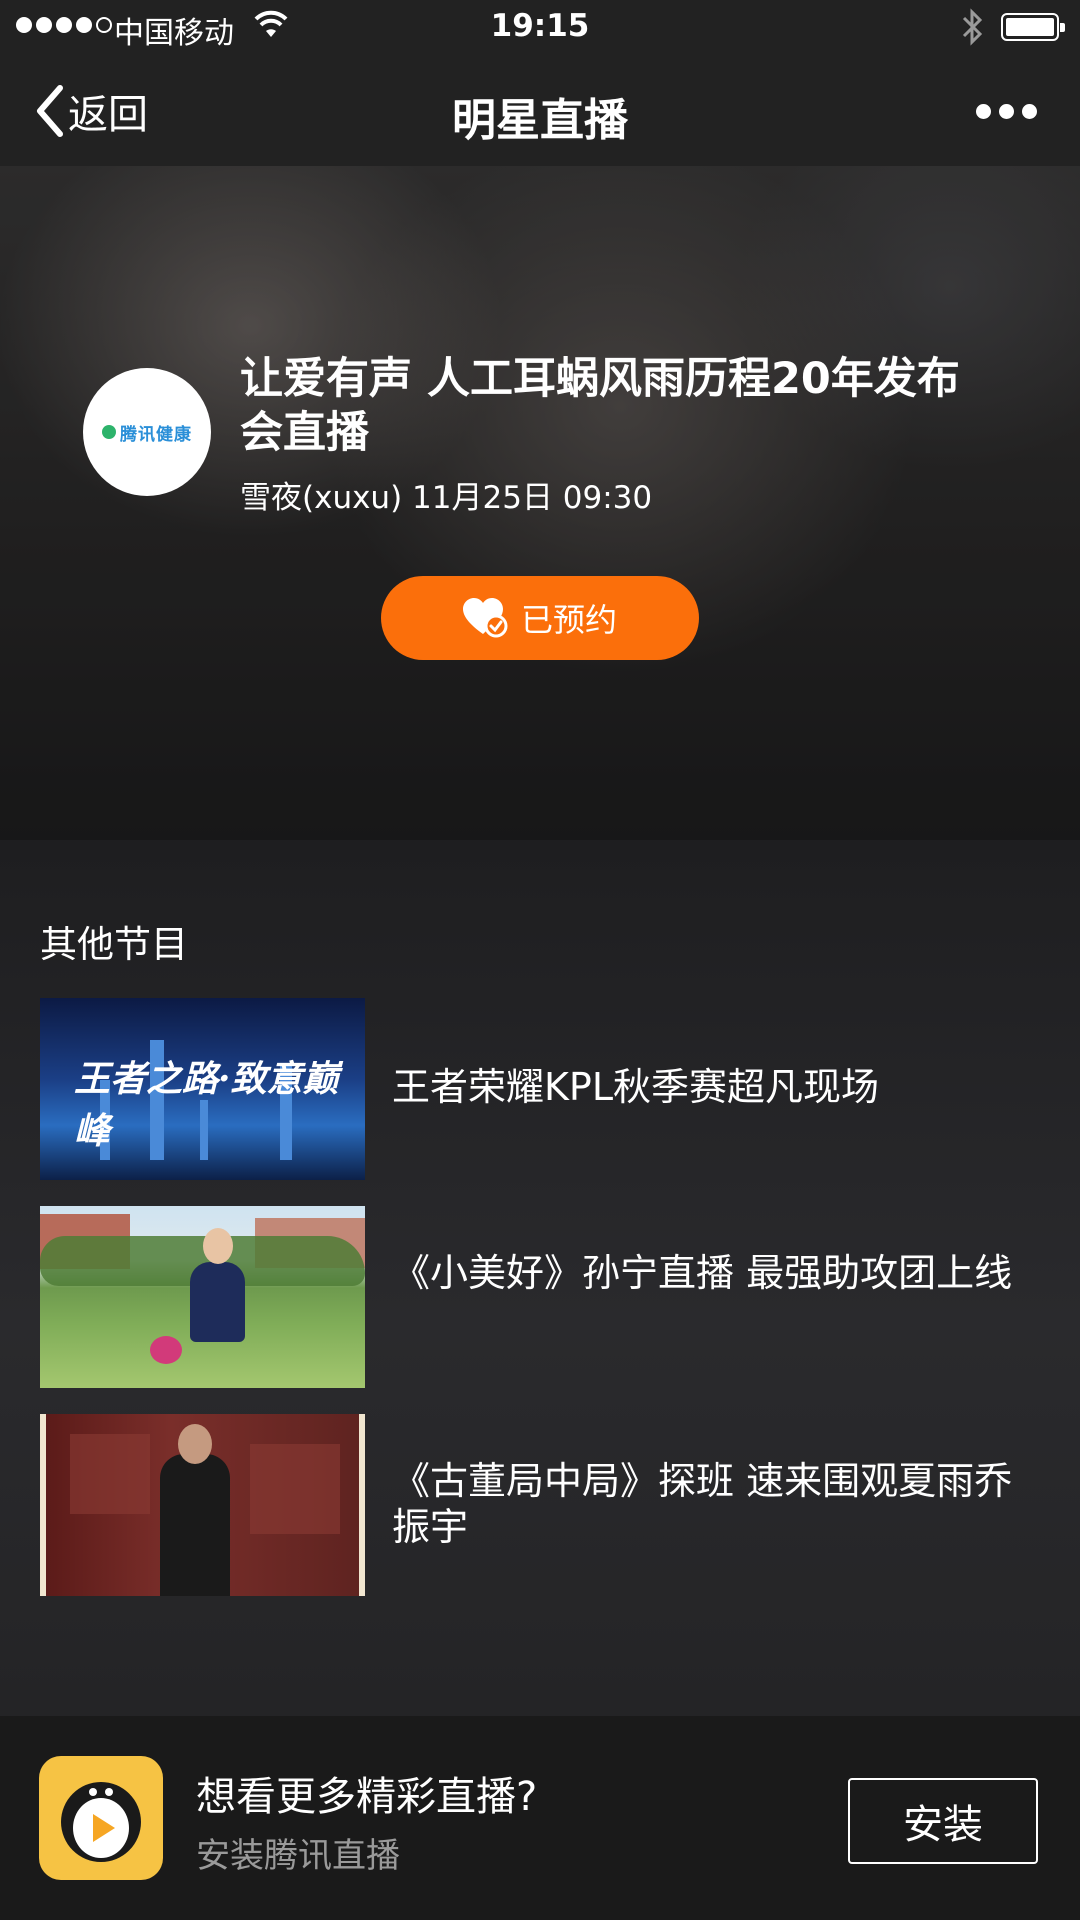  What do you see at coordinates (1006, 111) in the screenshot?
I see `more-options-button` at bounding box center [1006, 111].